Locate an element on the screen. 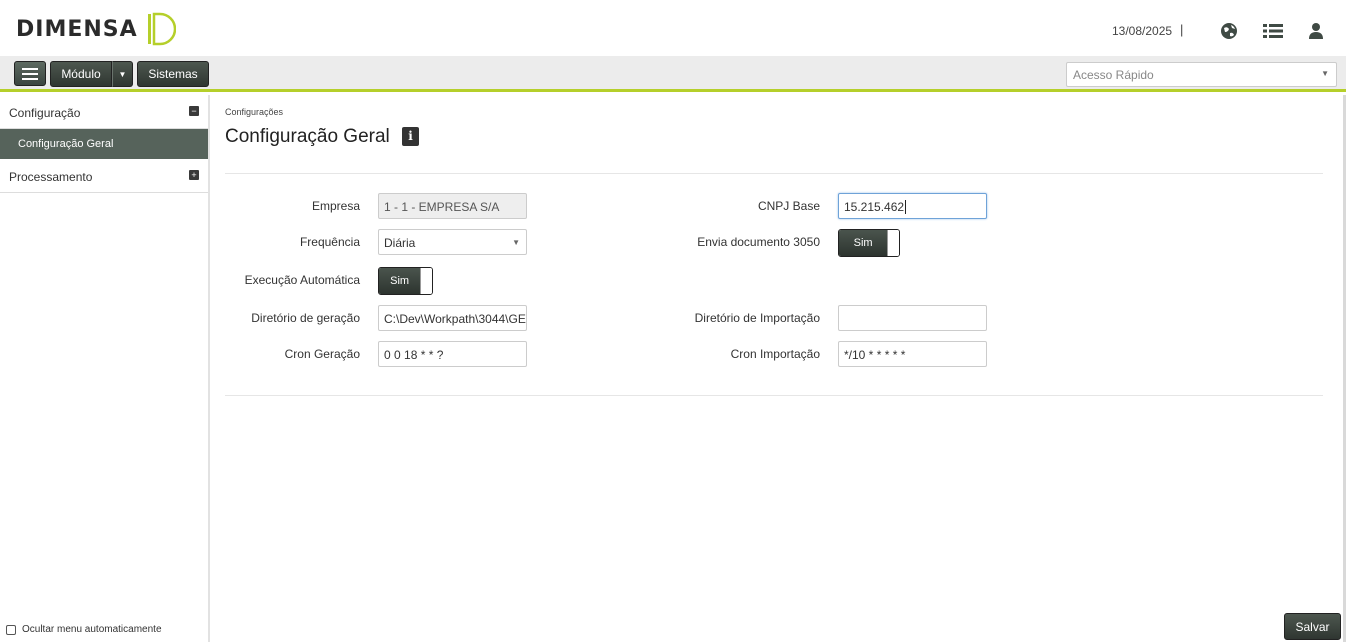  auto-hide-label: Ocultar menu automaticamente is located at coordinates (92, 629).